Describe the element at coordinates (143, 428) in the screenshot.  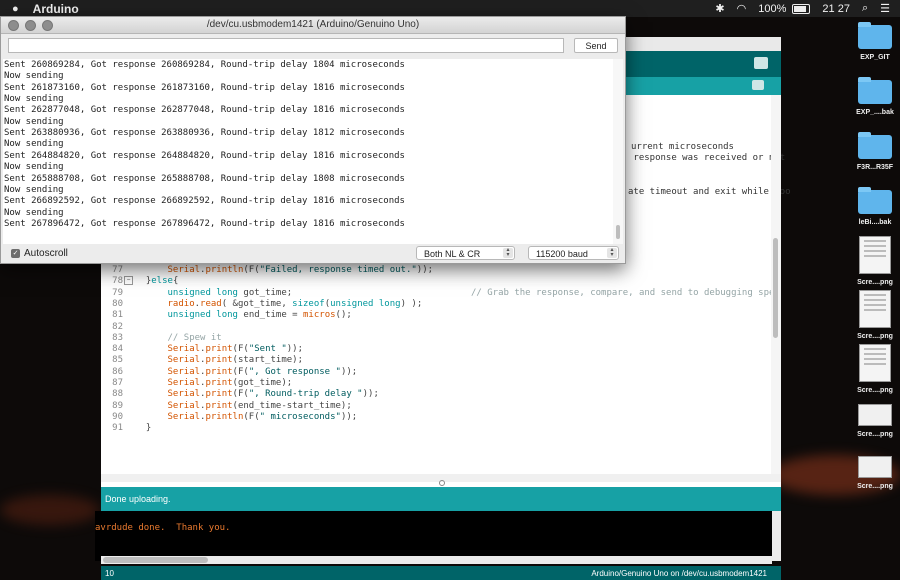
I see `code-text: }` at that location.